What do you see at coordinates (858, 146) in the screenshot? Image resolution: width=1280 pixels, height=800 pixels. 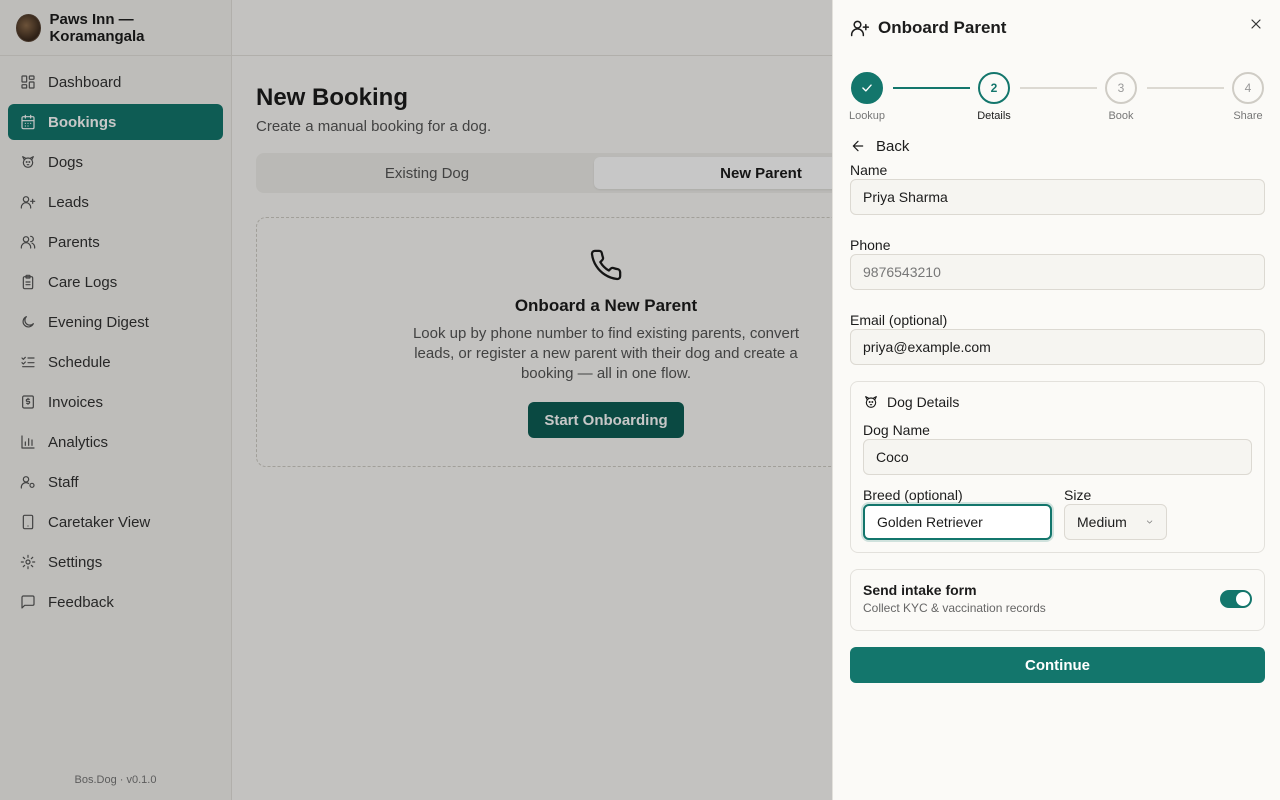 I see `arrow-left-icon` at bounding box center [858, 146].